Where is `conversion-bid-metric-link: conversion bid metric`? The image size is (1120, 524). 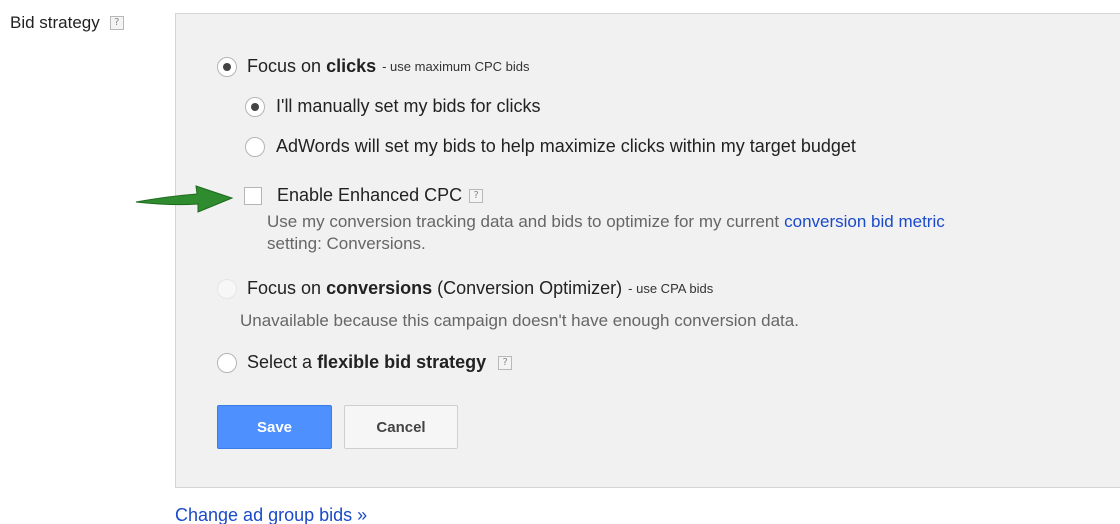
conversion-bid-metric-link: conversion bid metric is located at coordinates (864, 222).